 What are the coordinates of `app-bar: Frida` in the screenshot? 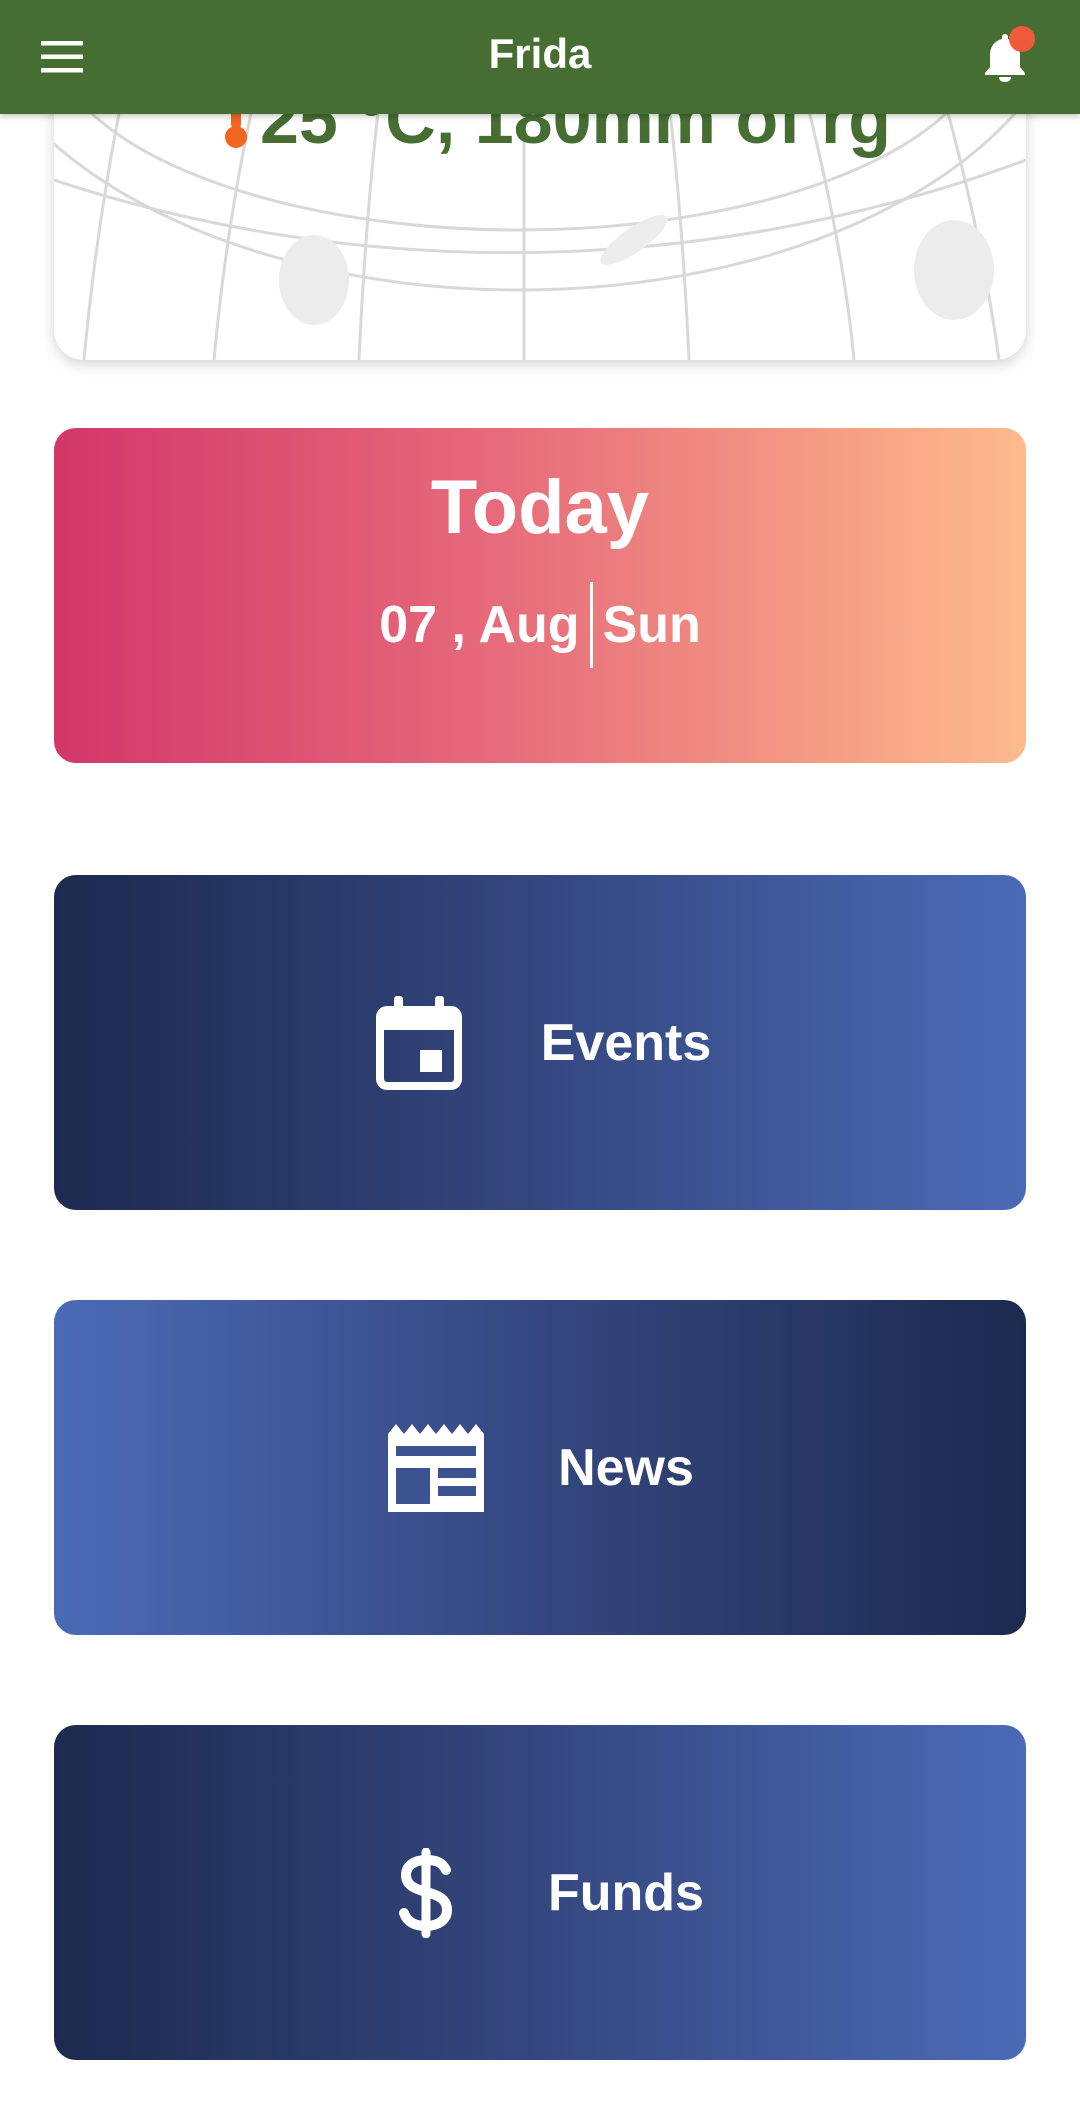 It's located at (540, 57).